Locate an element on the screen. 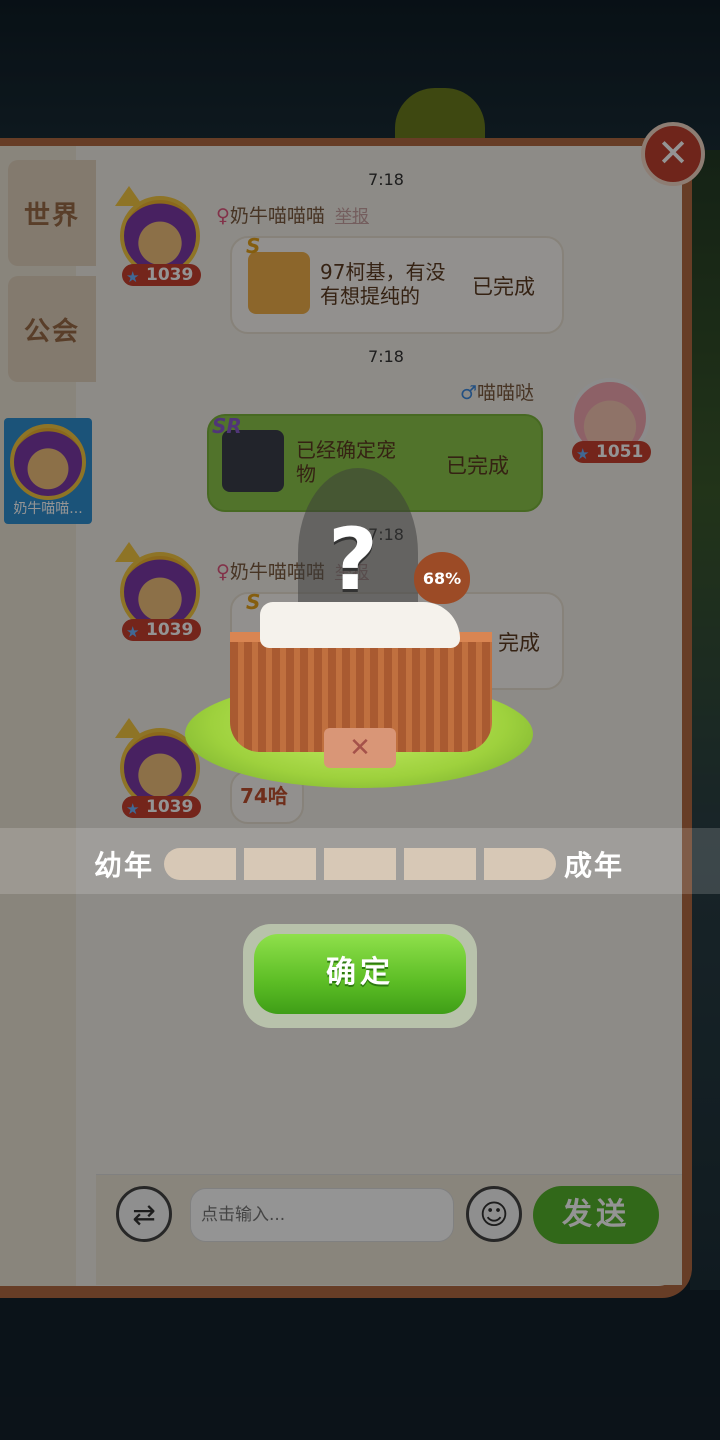  confirm-button: 确定 is located at coordinates (360, 974).